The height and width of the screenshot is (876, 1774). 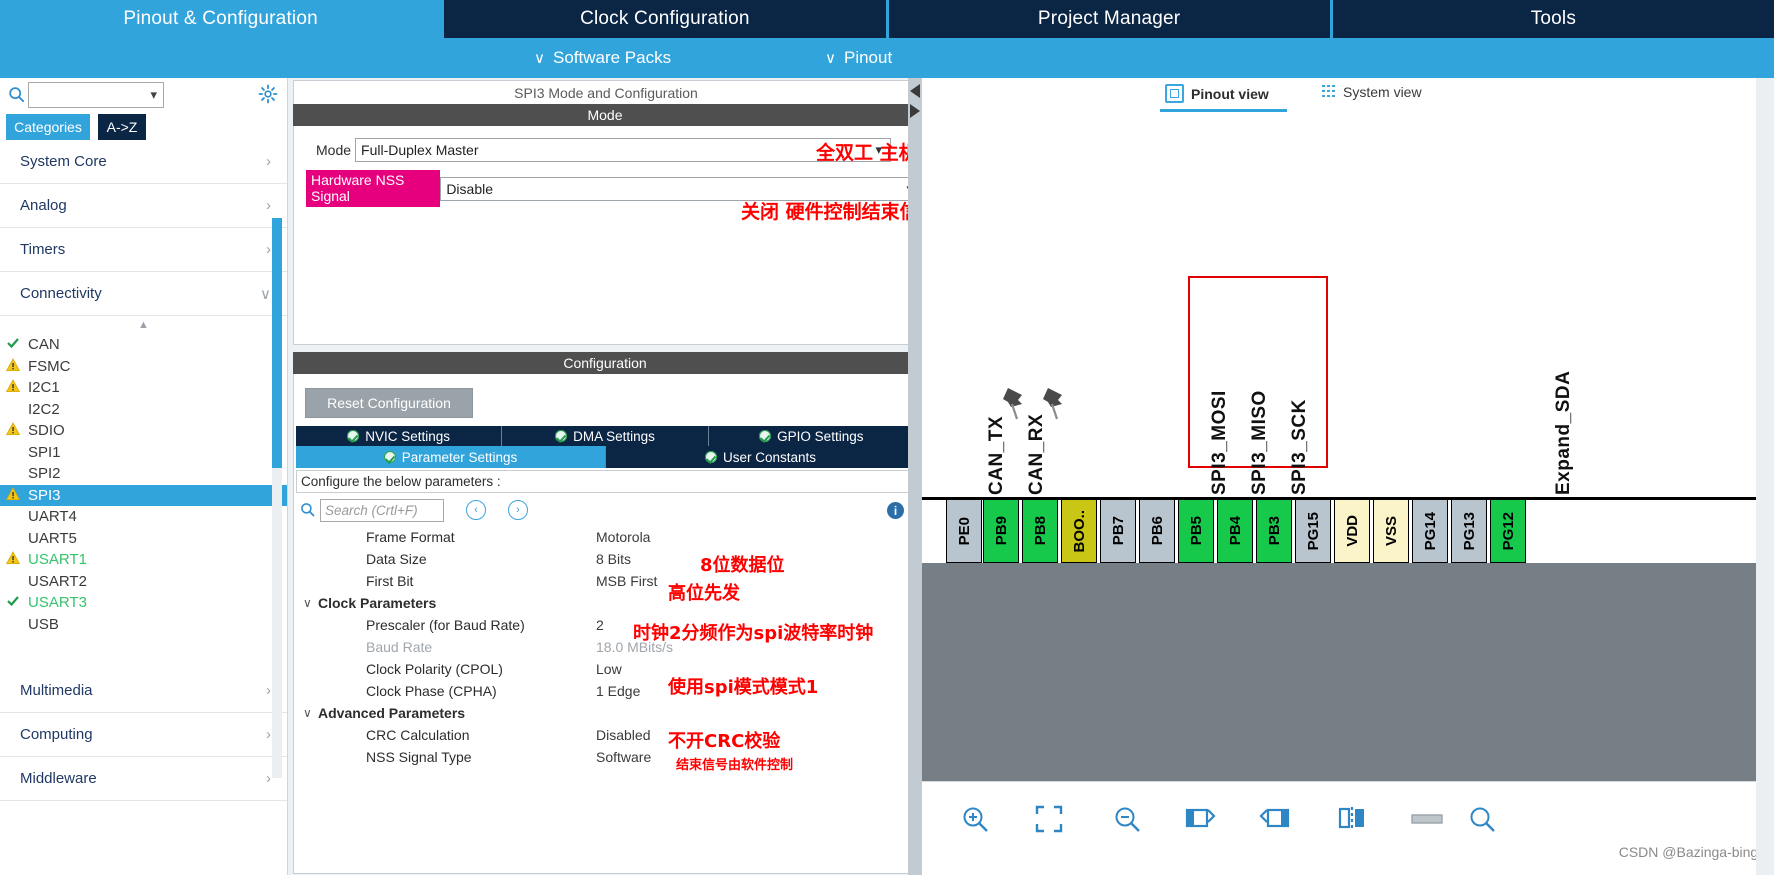 I want to click on pin-pb8: PB8, so click(x=1040, y=531).